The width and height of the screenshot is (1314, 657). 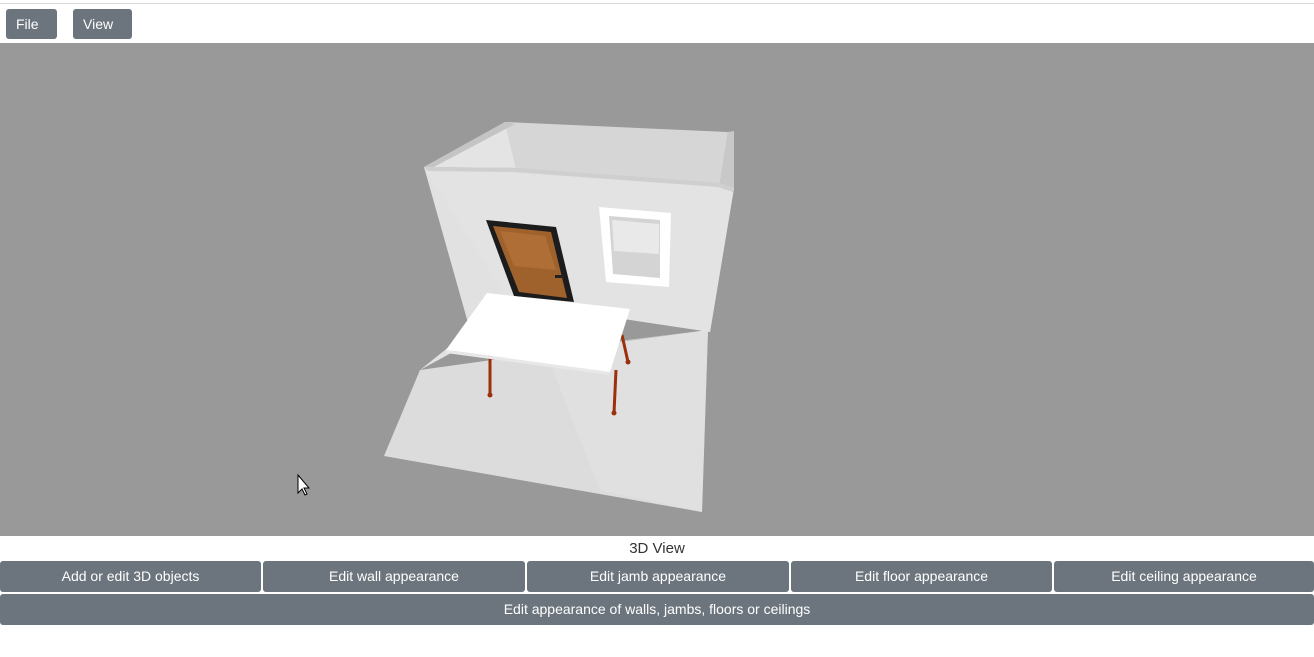 I want to click on file-menu-label: File, so click(x=27, y=24).